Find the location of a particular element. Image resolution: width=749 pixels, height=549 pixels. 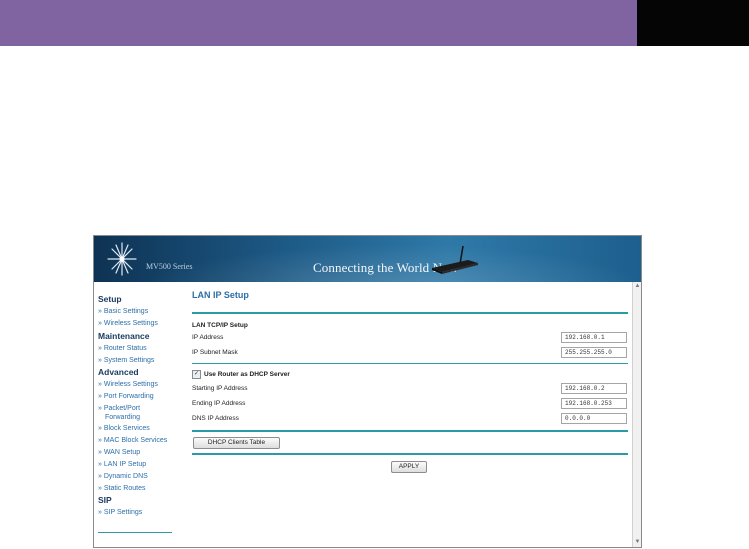

sidebar-item-lan-ip-setup: » LAN IP Setup is located at coordinates (122, 464).